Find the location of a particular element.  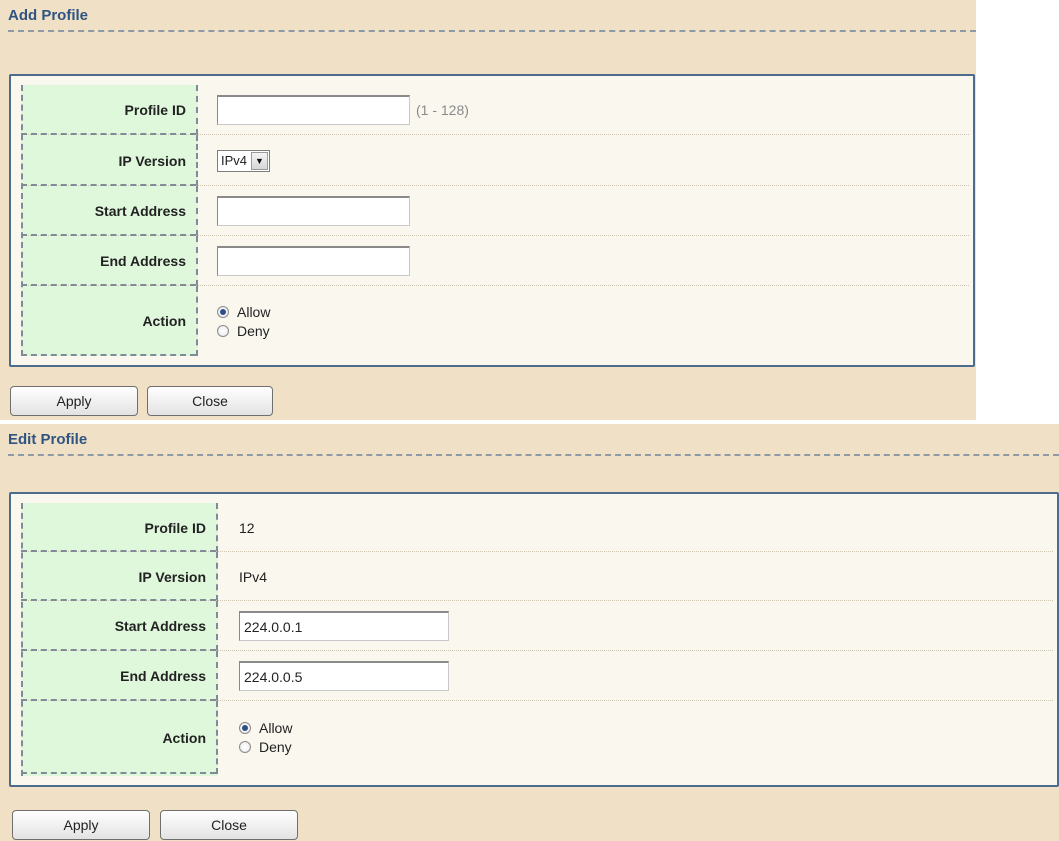

profile-id-value-cell: (1 - 128) is located at coordinates (343, 110).